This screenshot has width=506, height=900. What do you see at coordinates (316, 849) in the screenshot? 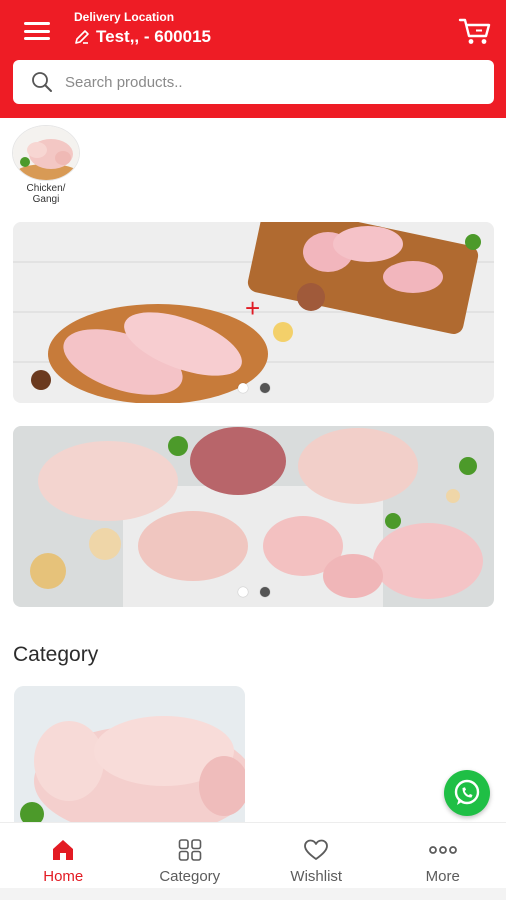
I see `heart-icon` at bounding box center [316, 849].